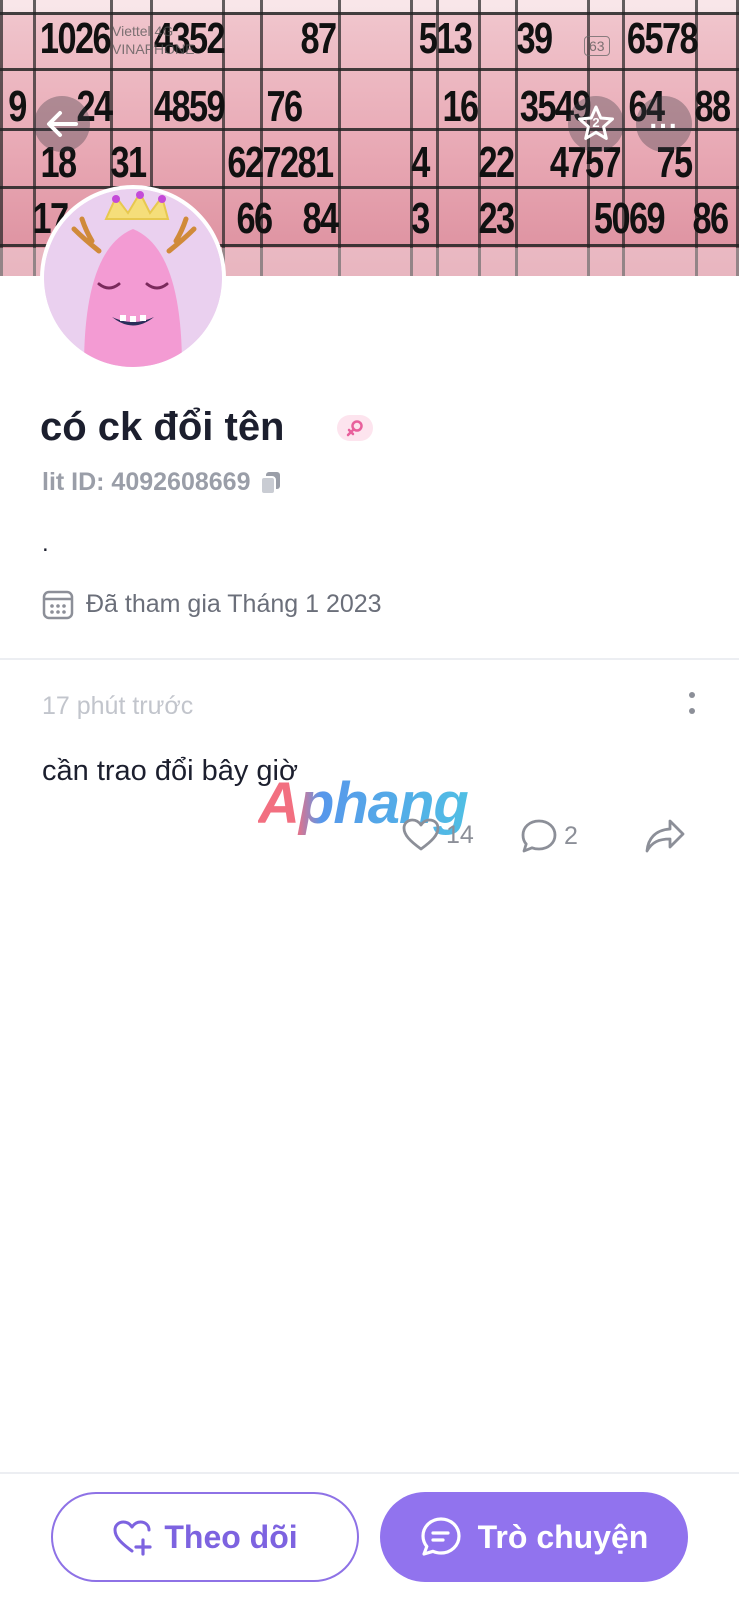 The height and width of the screenshot is (1600, 739). I want to click on share-icon, so click(665, 836).